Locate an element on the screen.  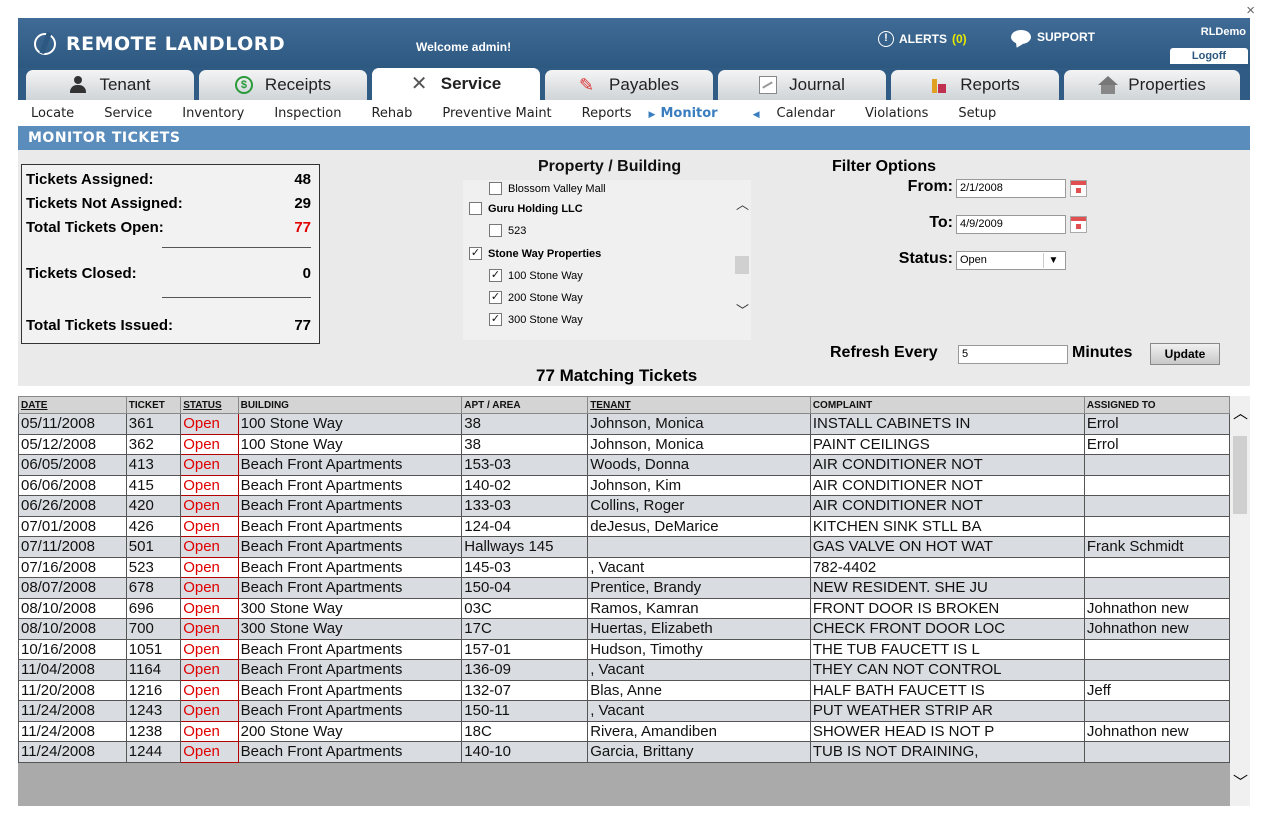
subnav-inspection: Inspection is located at coordinates (307, 113).